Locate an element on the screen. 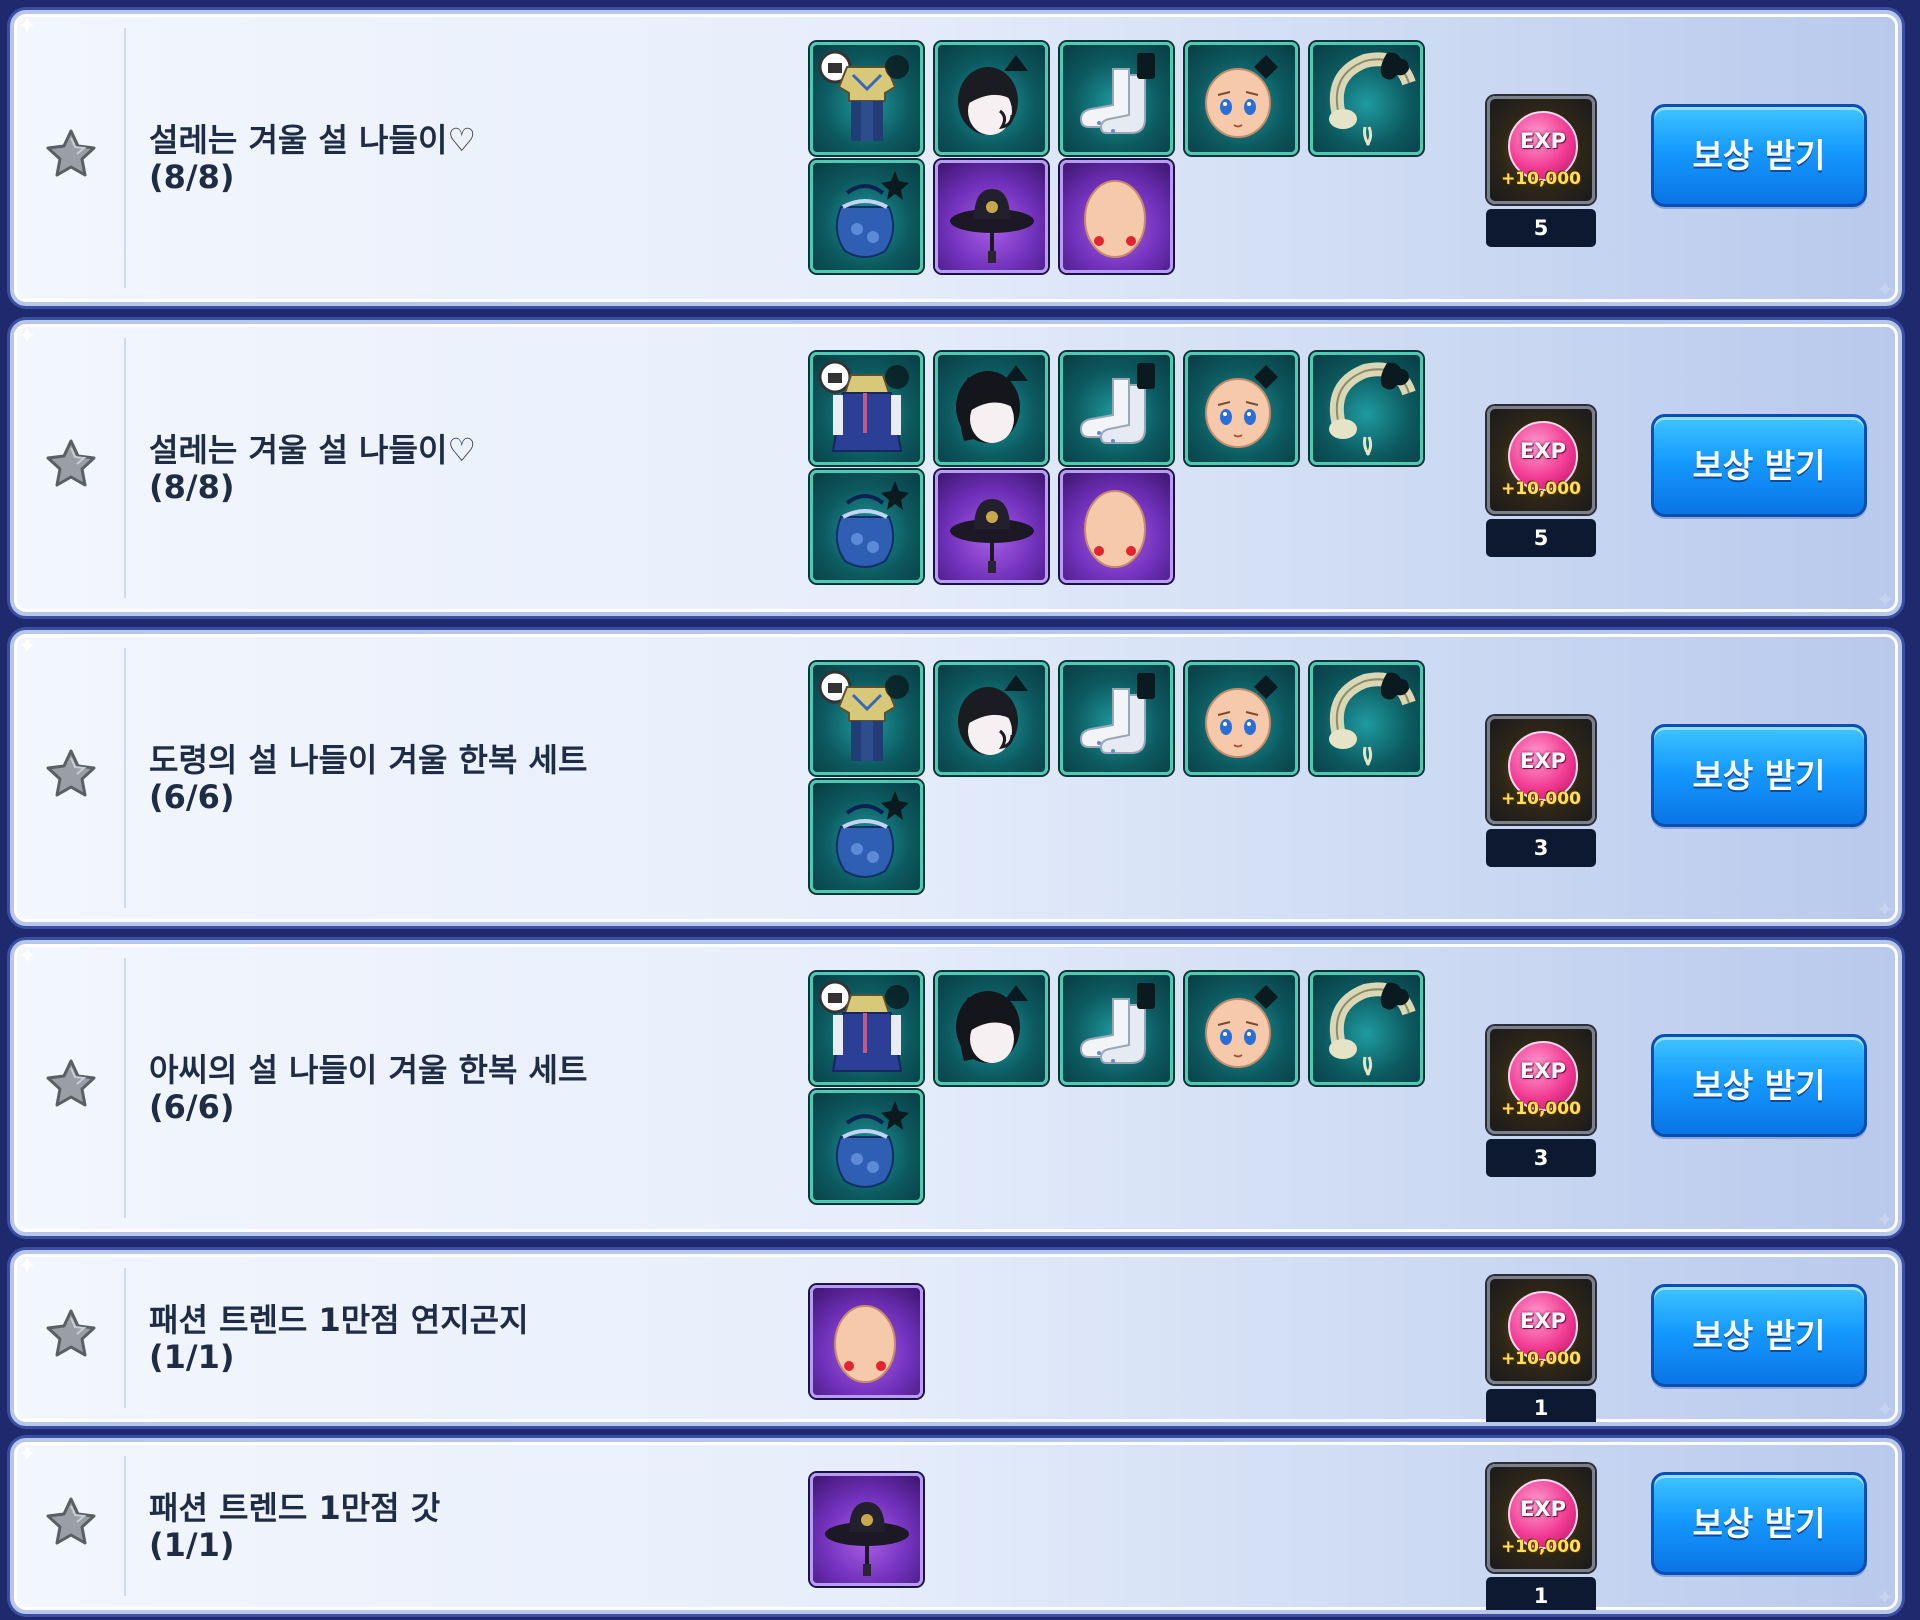 This screenshot has width=1920, height=1620. reward-row: ✦ ✦ 패션 트렌드 1만점 연지곤지 (1/1) EXP +10,000 1 보상 받기 is located at coordinates (956, 1338).